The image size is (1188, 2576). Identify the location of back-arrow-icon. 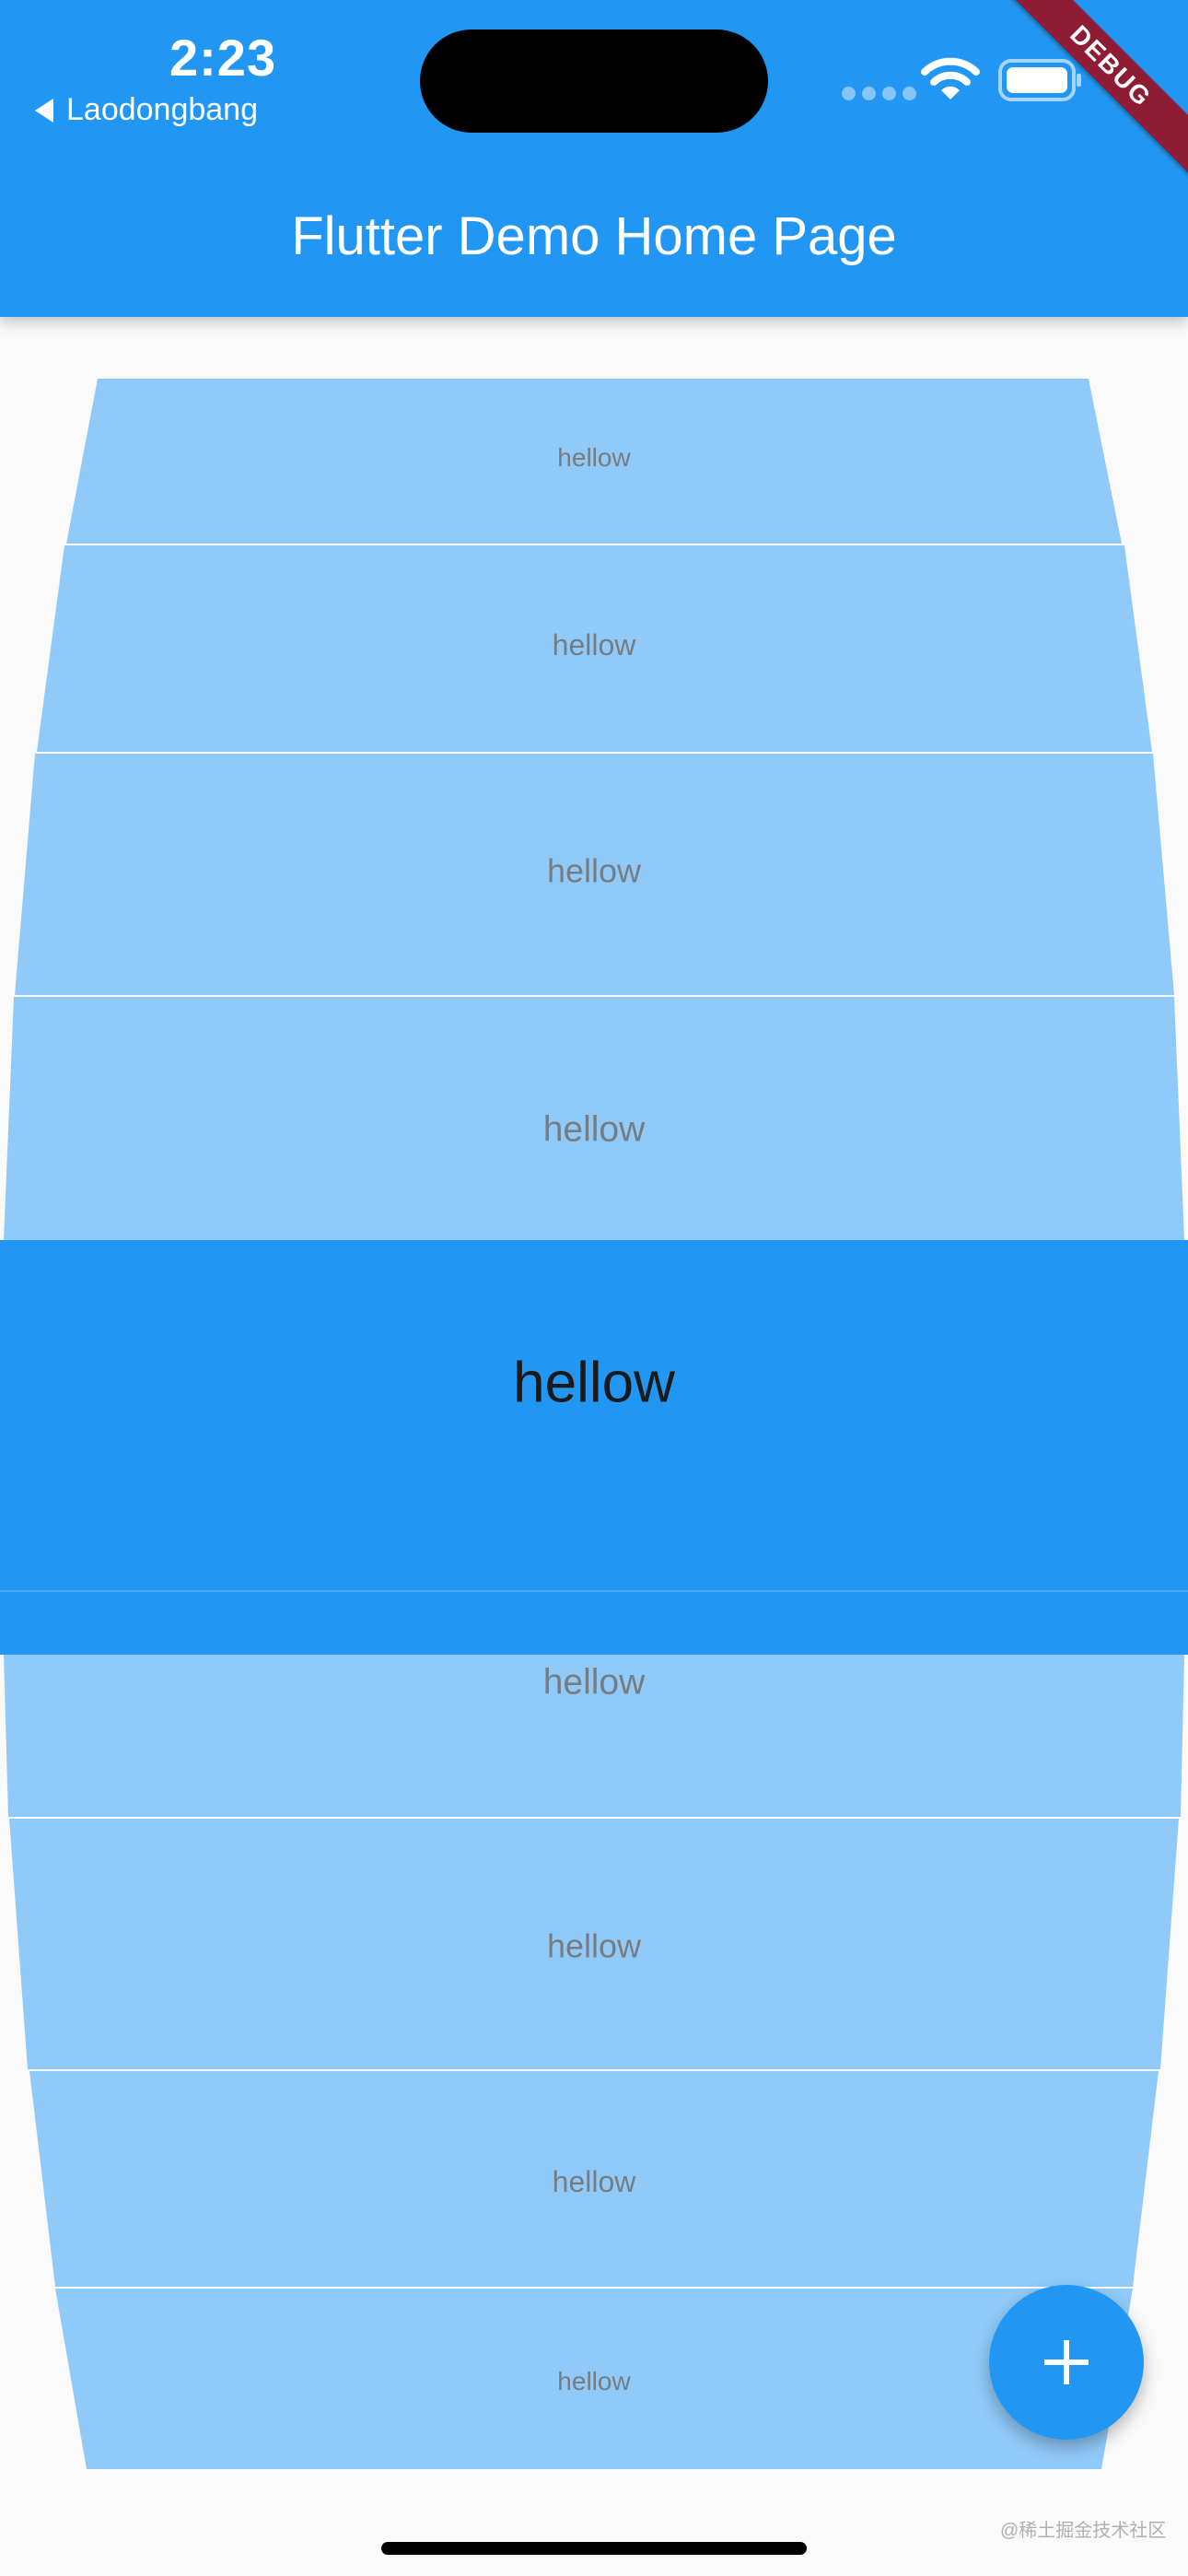
(44, 110).